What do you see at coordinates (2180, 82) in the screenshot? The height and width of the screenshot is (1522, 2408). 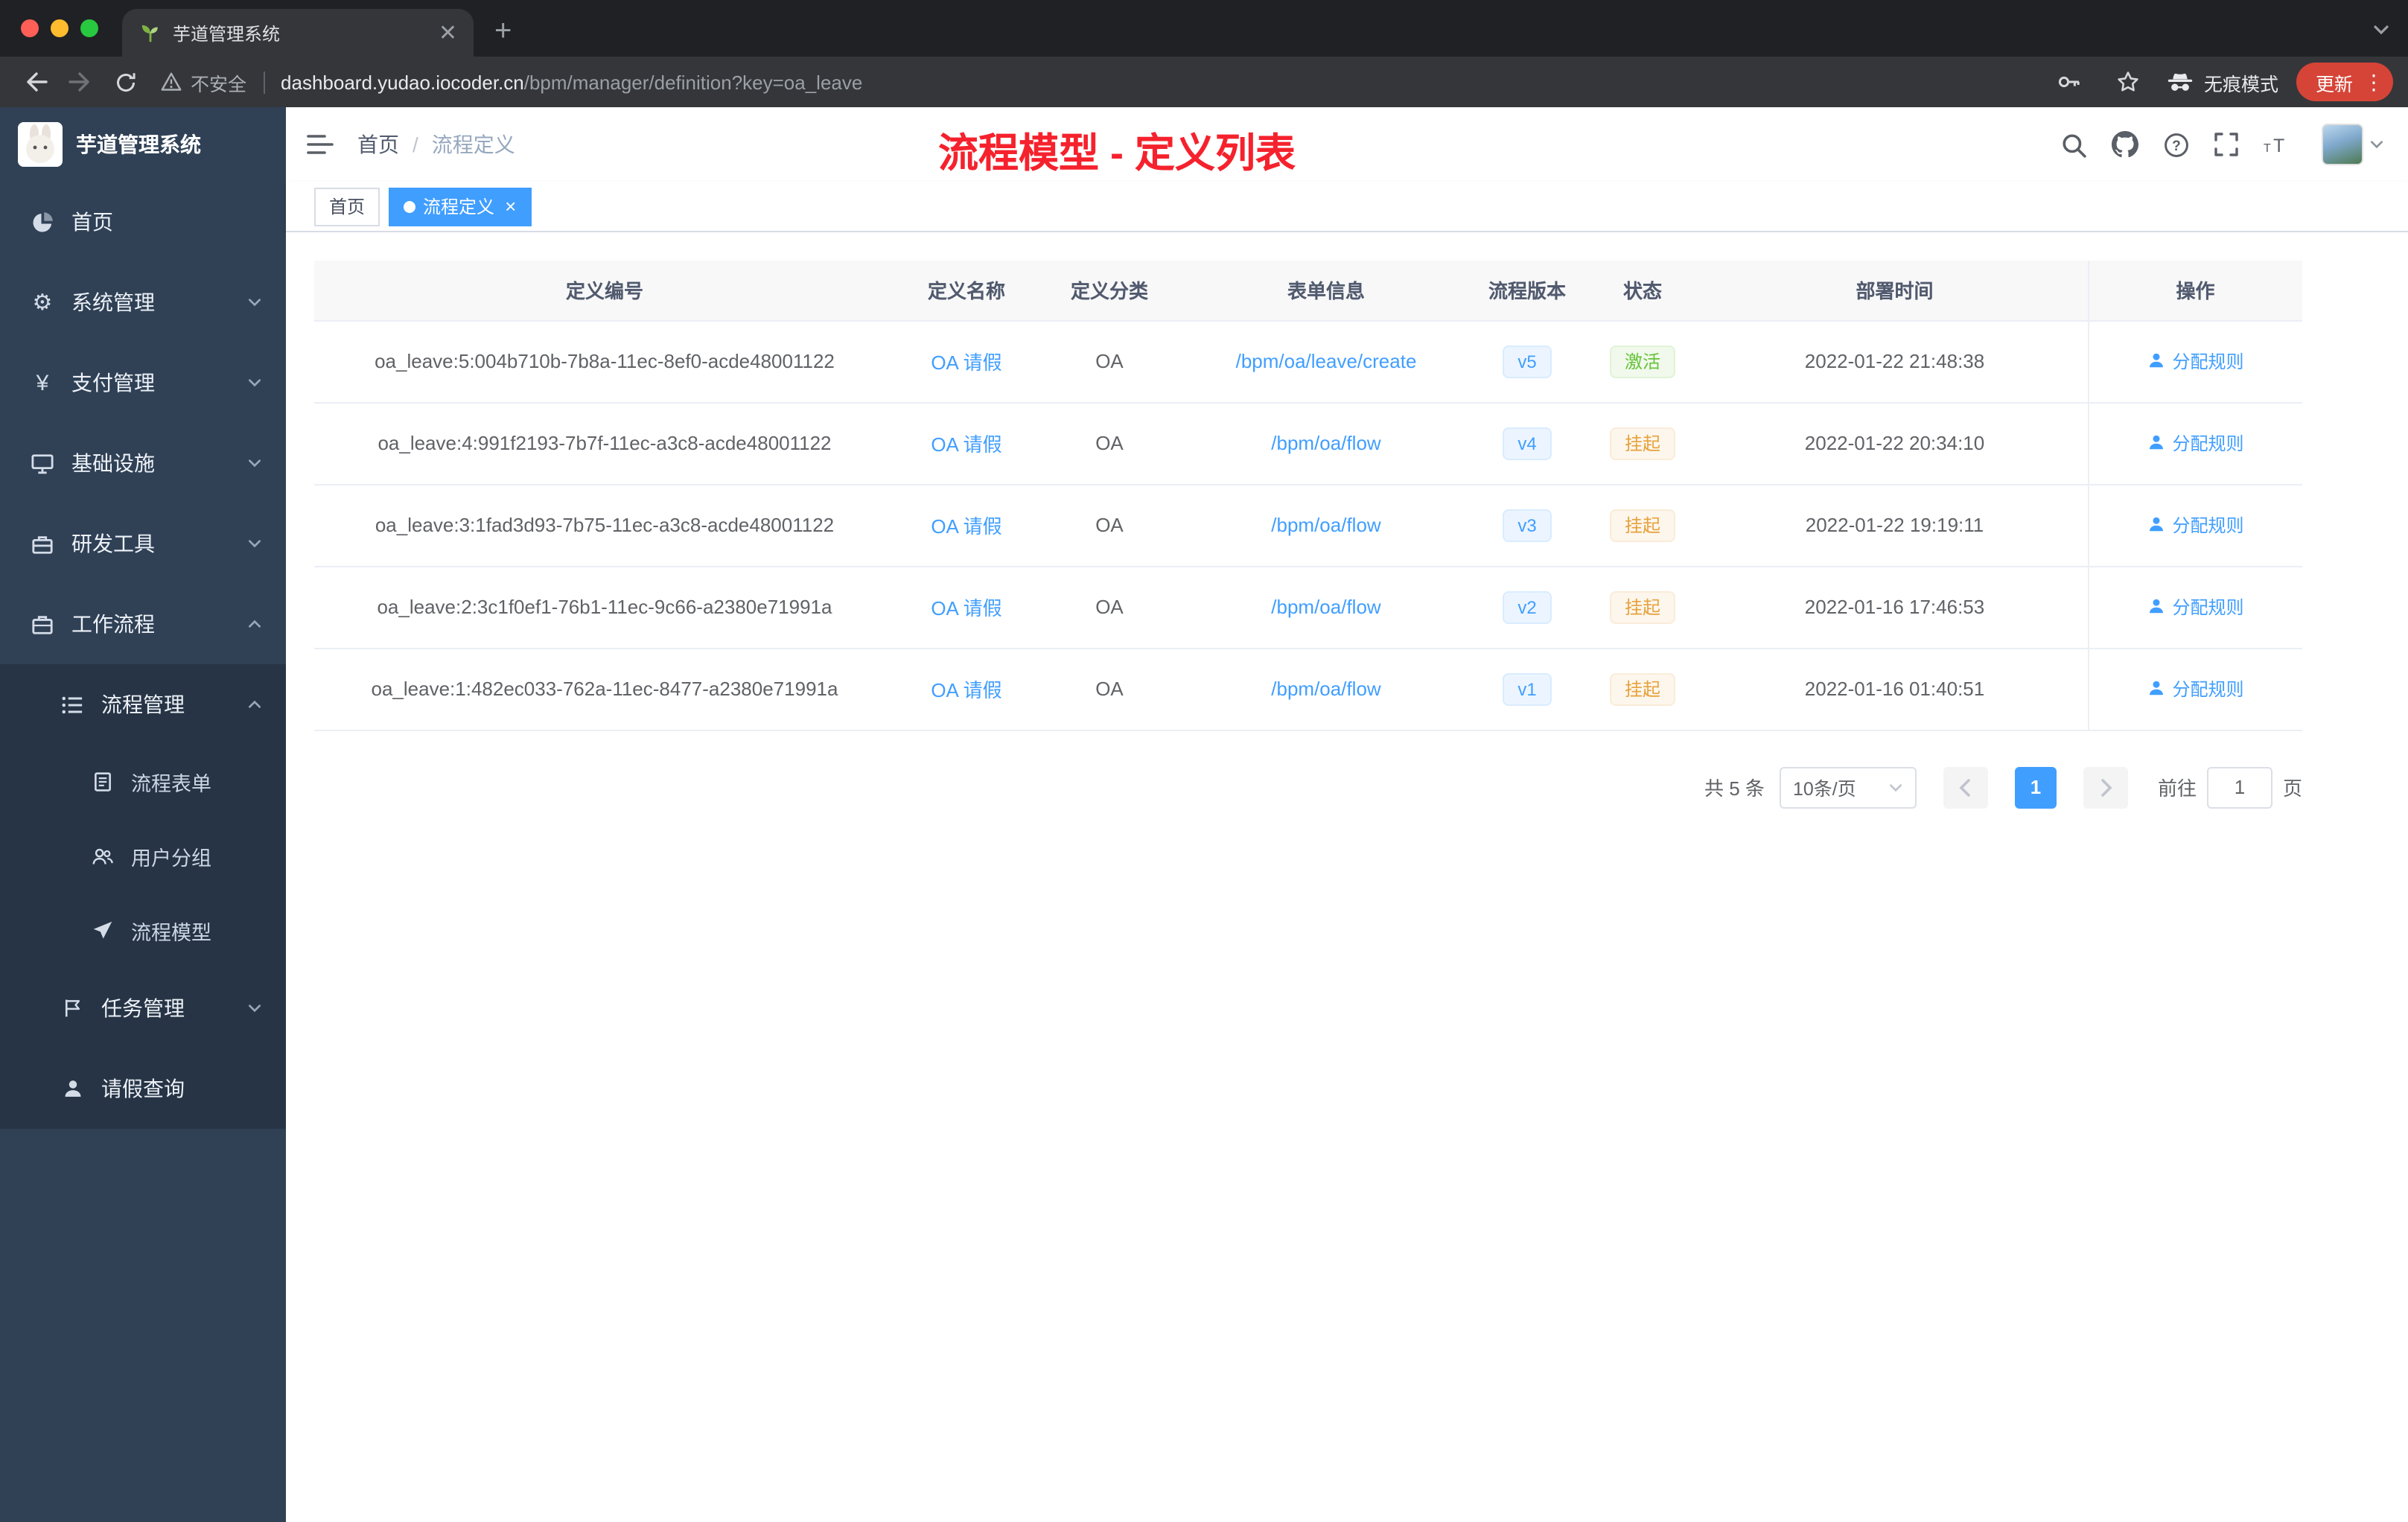 I see `incognito-icon` at bounding box center [2180, 82].